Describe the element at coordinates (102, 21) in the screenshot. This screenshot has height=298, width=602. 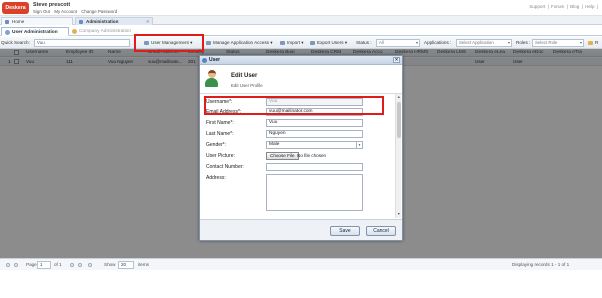
I see `tab-administration-label: Administration` at that location.